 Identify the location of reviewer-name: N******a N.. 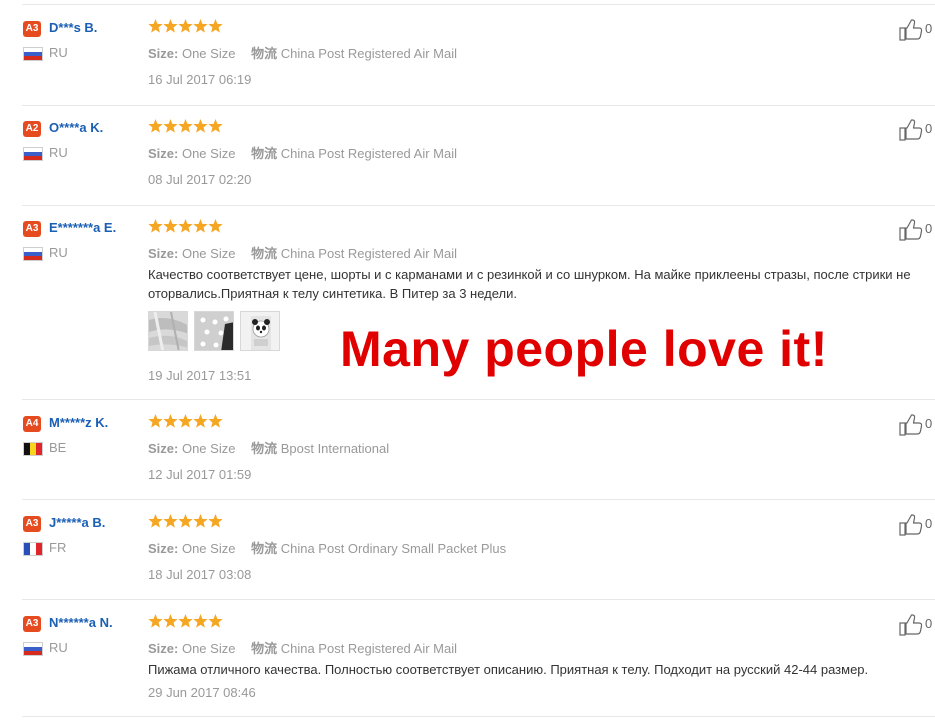
(81, 622).